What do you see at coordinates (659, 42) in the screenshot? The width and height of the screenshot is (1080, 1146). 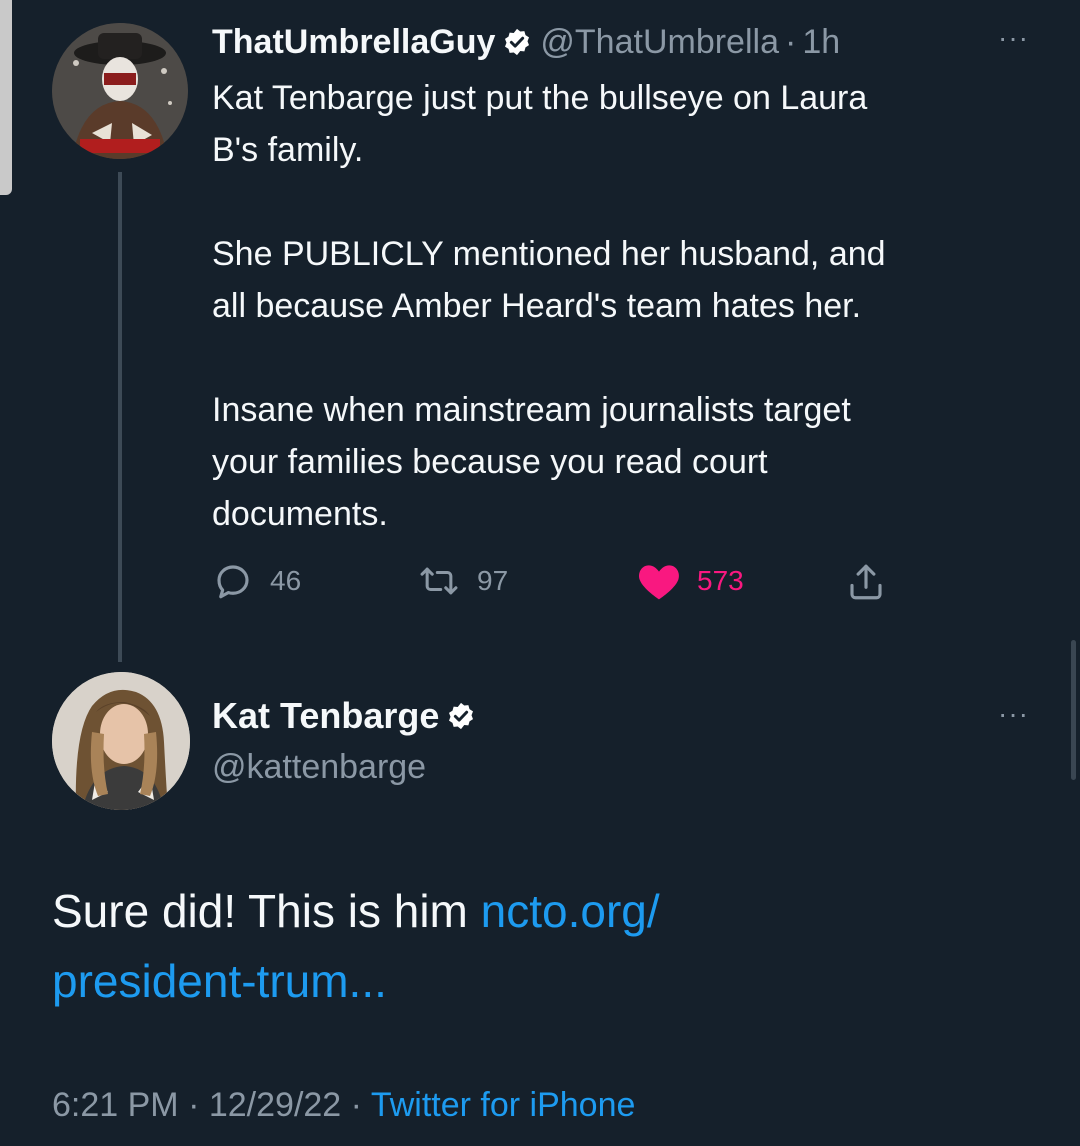 I see `tweet-handle: @ThatUmbrella` at bounding box center [659, 42].